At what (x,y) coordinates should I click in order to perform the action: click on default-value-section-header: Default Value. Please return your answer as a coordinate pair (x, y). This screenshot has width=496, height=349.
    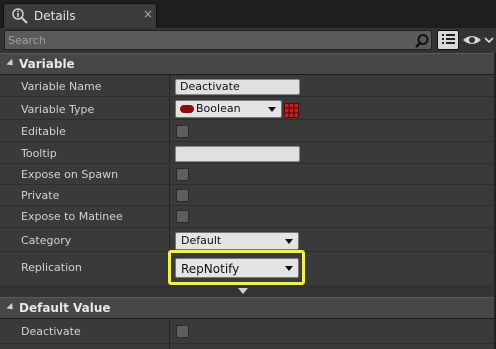
    Looking at the image, I should click on (248, 308).